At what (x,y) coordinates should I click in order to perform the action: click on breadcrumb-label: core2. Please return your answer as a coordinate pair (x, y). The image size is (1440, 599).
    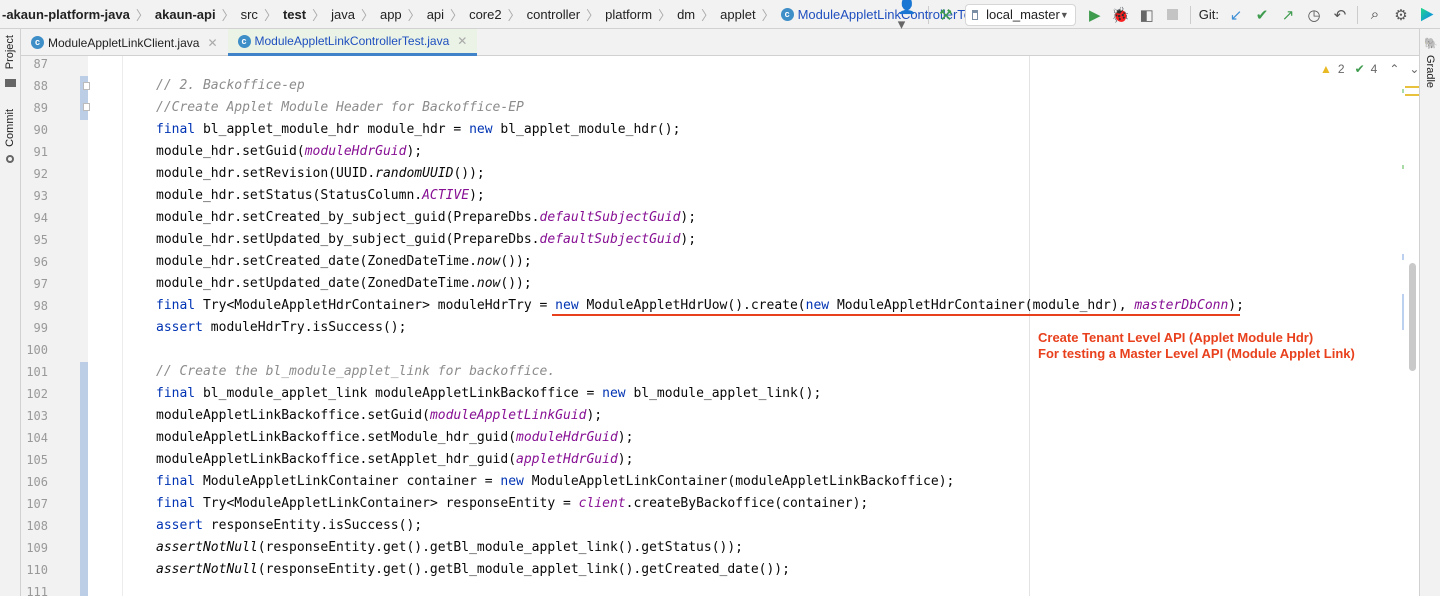
    Looking at the image, I should click on (485, 14).